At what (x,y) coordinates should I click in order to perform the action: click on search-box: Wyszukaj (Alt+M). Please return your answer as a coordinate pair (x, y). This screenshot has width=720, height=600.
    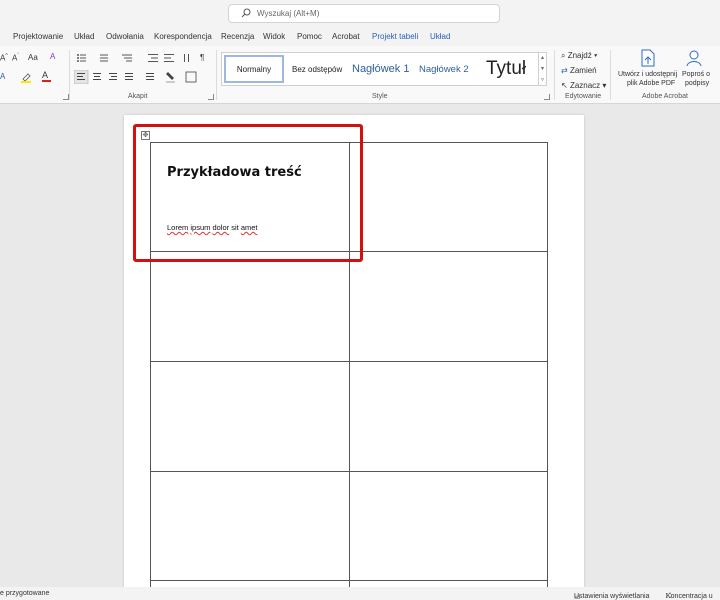
    Looking at the image, I should click on (364, 13).